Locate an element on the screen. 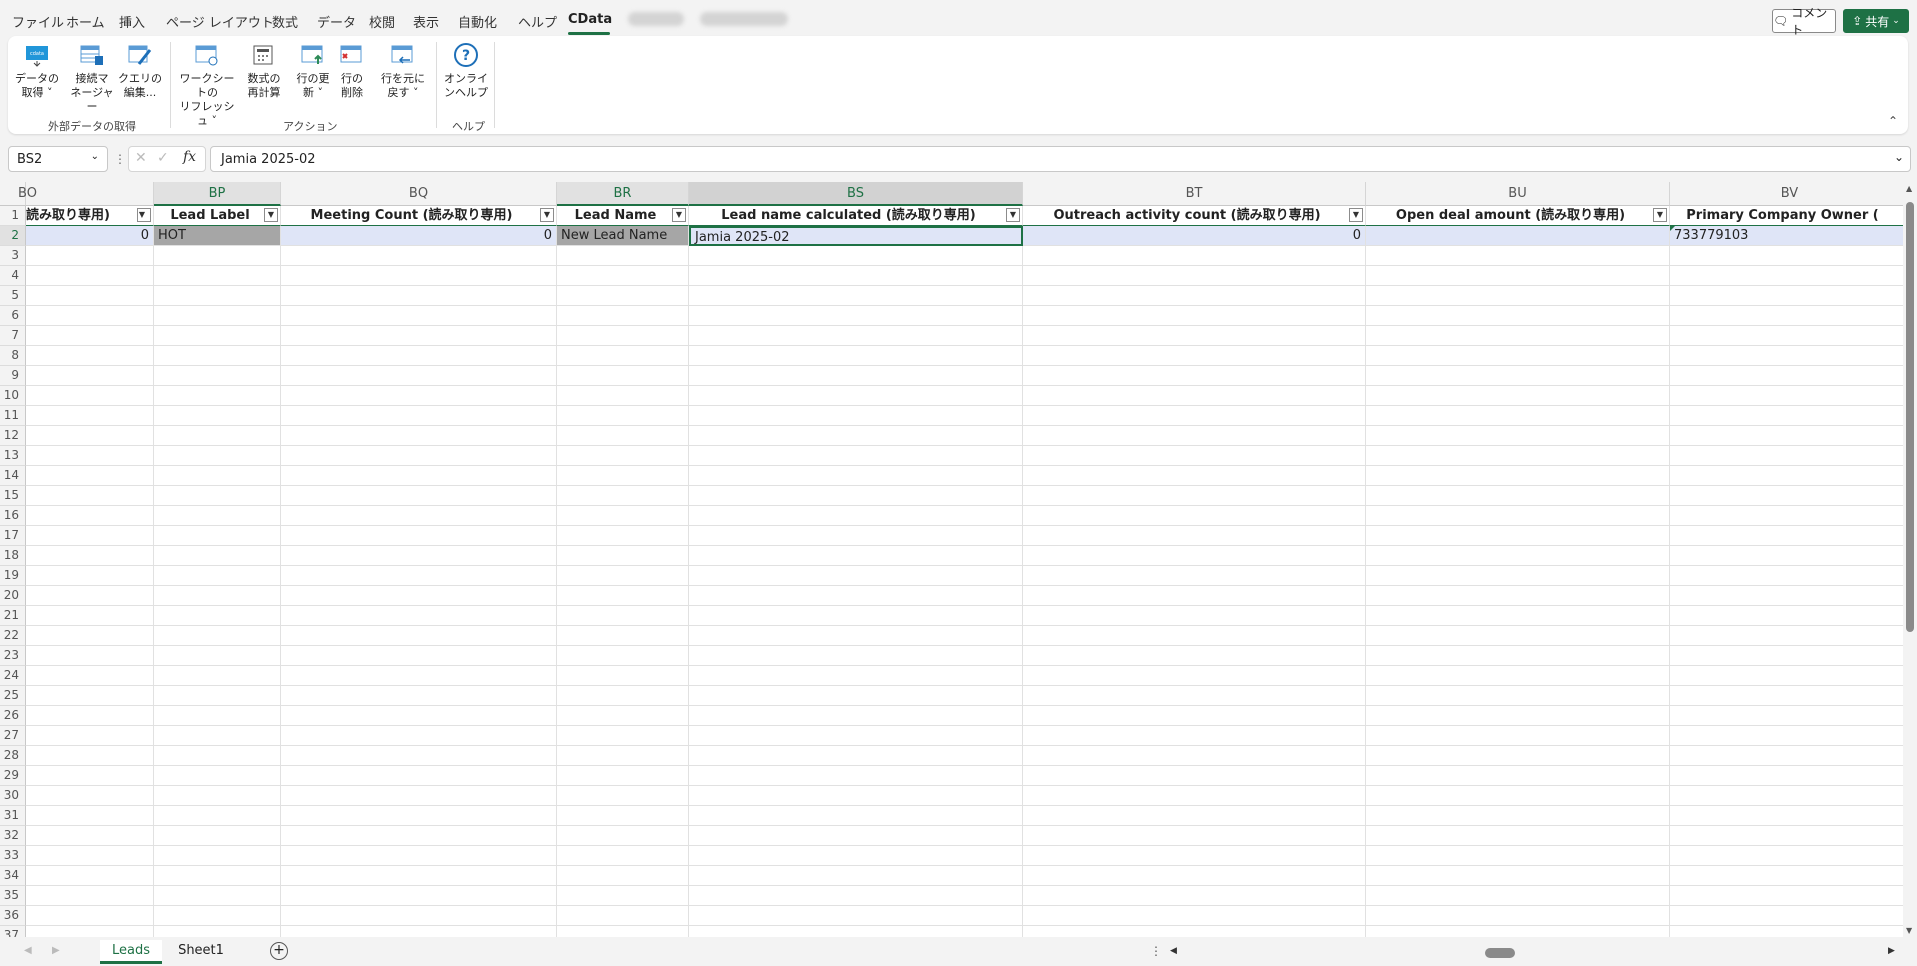 The height and width of the screenshot is (966, 1917). table-cell: 0 is located at coordinates (90, 236).